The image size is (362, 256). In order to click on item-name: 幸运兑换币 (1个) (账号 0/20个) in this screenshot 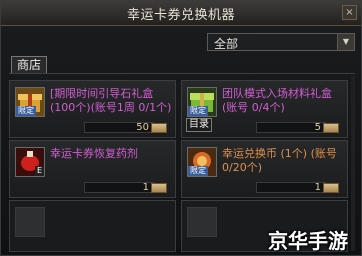, I will do `click(279, 160)`.